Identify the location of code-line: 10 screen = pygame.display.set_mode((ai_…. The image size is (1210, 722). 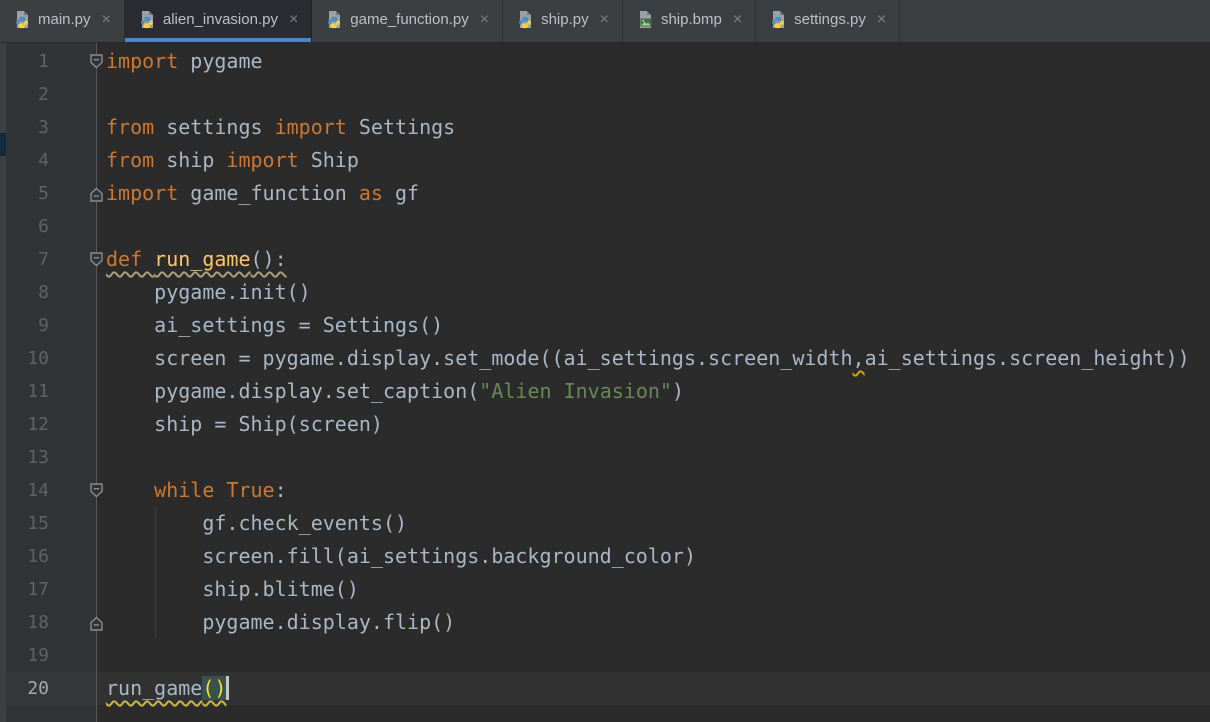
(608, 358).